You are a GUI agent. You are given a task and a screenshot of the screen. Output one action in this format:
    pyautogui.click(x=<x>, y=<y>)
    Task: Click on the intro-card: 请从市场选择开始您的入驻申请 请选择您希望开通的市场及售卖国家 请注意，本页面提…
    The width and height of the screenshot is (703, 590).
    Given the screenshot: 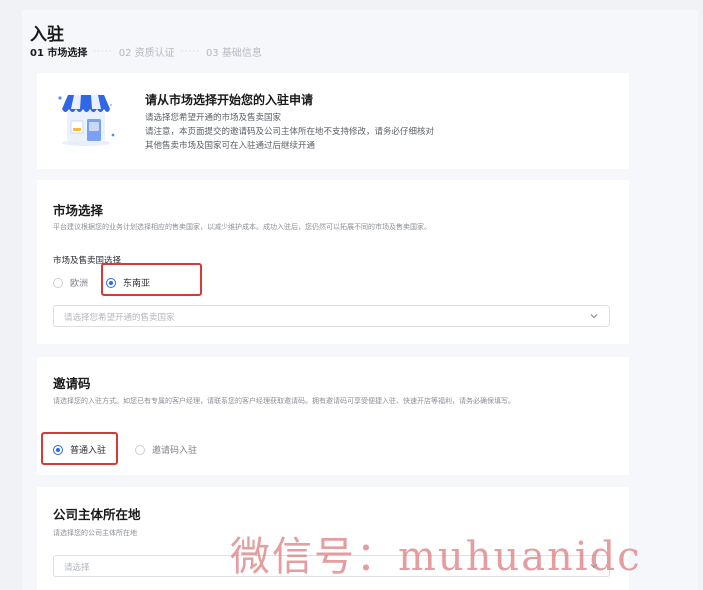 What is the action you would take?
    pyautogui.click(x=333, y=121)
    